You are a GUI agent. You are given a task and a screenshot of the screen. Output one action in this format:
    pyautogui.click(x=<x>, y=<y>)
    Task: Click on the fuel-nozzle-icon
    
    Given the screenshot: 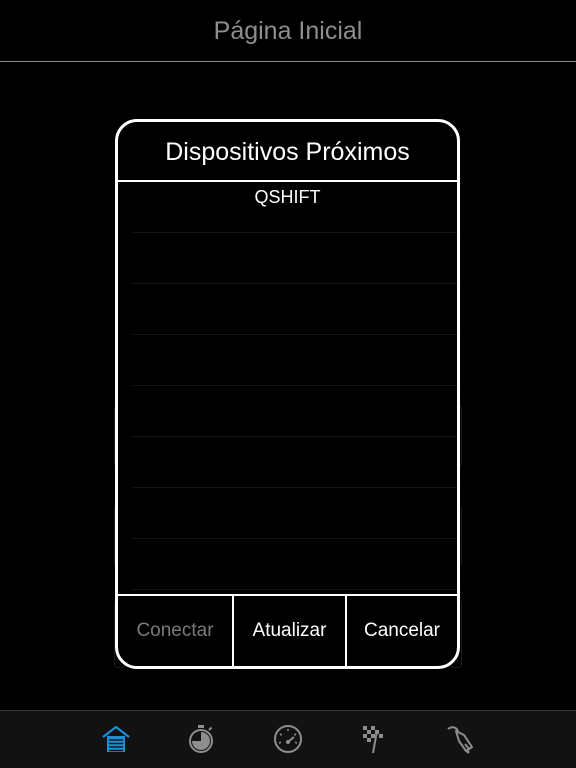 What is the action you would take?
    pyautogui.click(x=460, y=740)
    